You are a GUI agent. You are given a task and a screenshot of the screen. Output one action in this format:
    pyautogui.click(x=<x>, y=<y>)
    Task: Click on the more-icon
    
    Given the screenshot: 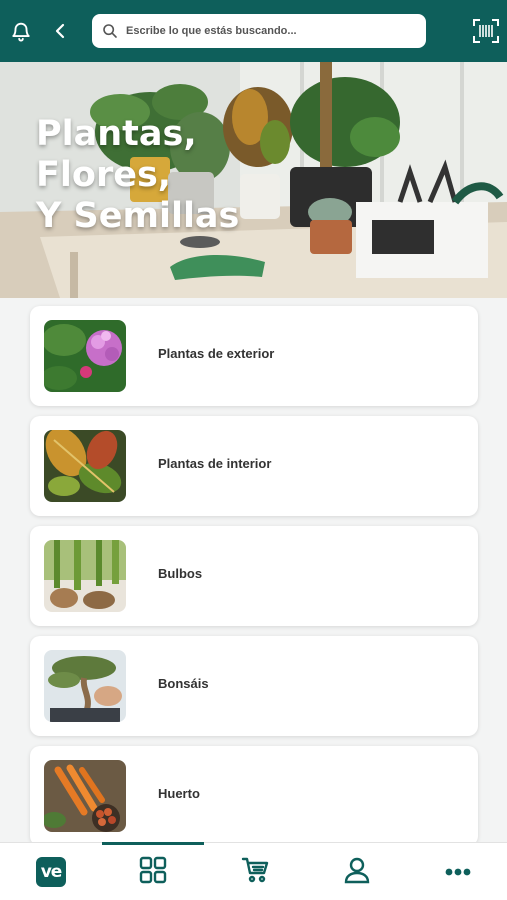 What is the action you would take?
    pyautogui.click(x=458, y=872)
    